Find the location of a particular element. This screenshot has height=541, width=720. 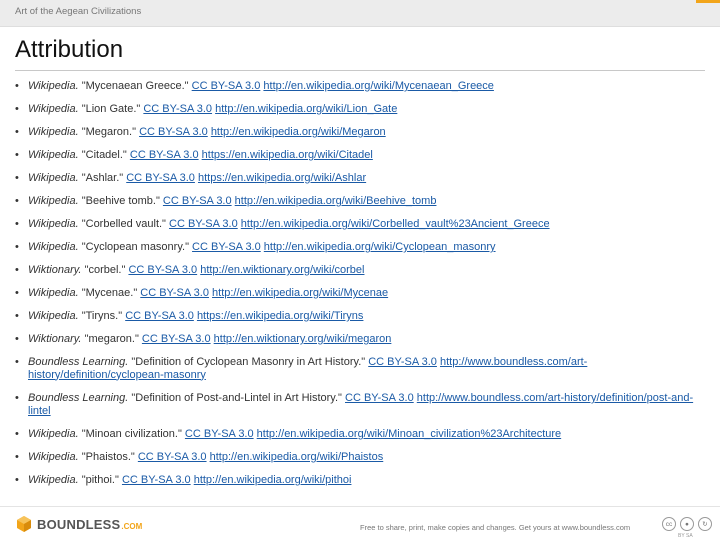

source-url-link: http://en.wikipedia.org/wiki/Phaistos is located at coordinates (297, 457).